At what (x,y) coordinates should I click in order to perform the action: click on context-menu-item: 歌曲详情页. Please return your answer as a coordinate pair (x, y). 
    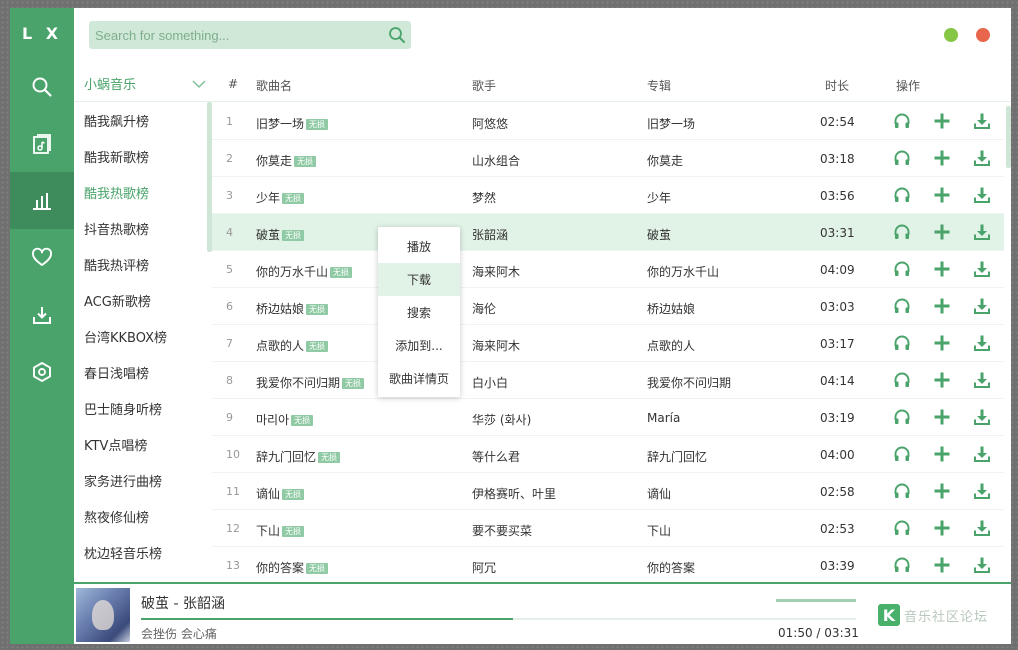
    Looking at the image, I should click on (419, 378).